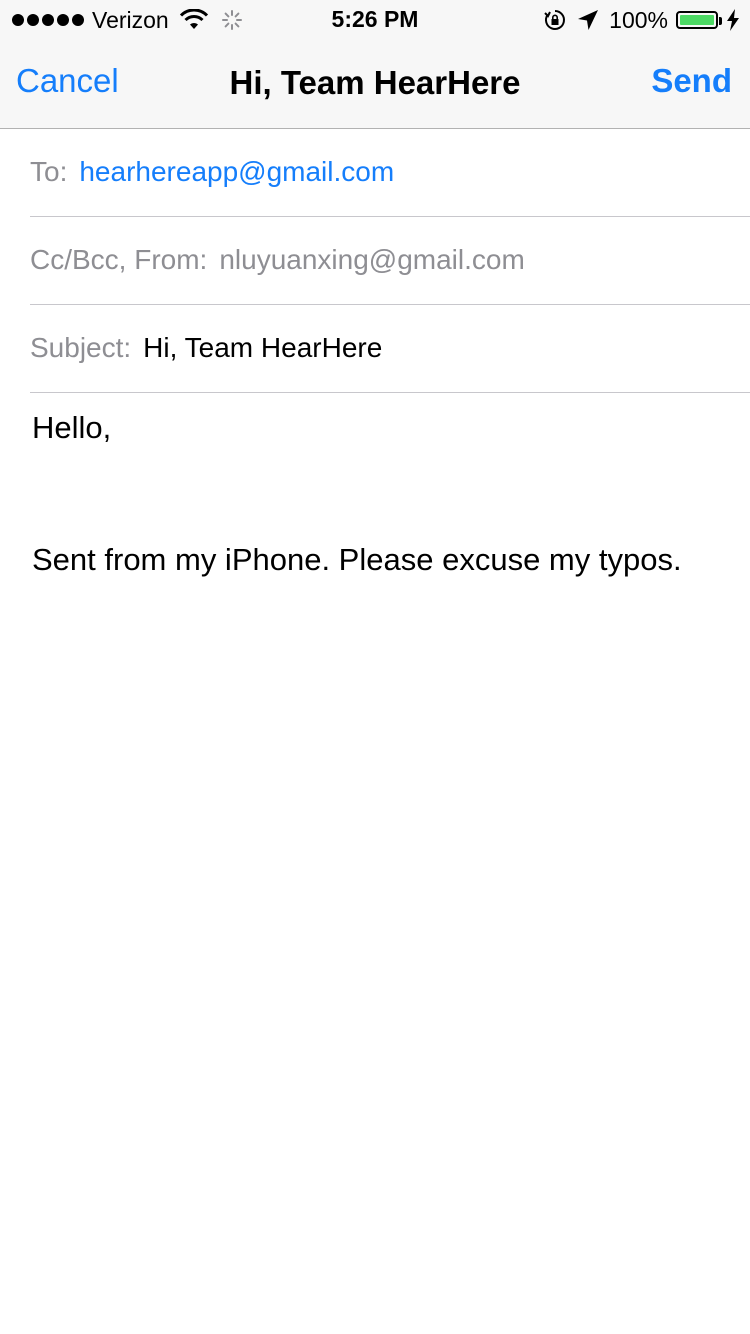 Image resolution: width=750 pixels, height=1334 pixels. I want to click on body-greeting: Hello,, so click(71, 428).